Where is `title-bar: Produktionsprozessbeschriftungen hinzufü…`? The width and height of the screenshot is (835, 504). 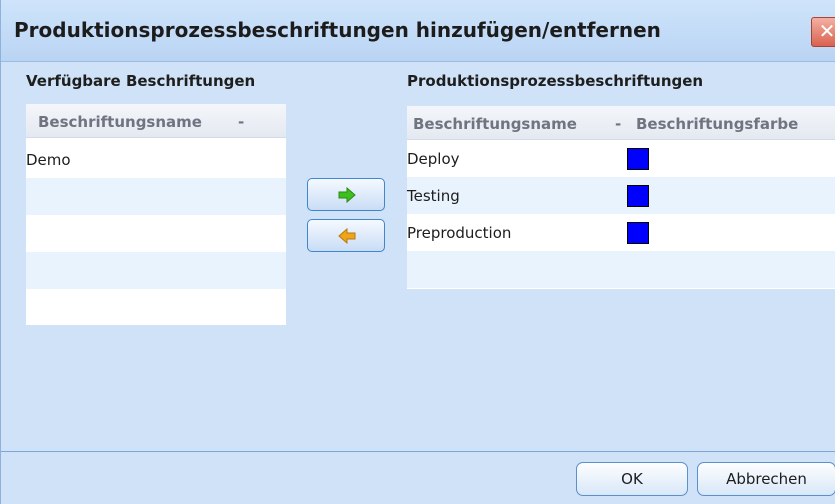 title-bar: Produktionsprozessbeschriftungen hinzufü… is located at coordinates (418, 31).